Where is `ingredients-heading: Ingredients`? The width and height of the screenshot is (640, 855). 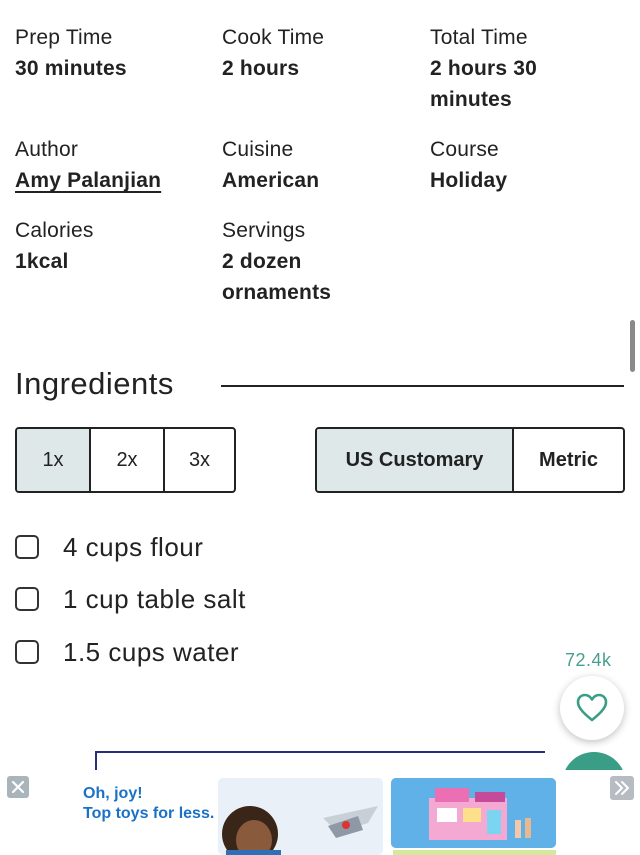 ingredients-heading: Ingredients is located at coordinates (94, 383).